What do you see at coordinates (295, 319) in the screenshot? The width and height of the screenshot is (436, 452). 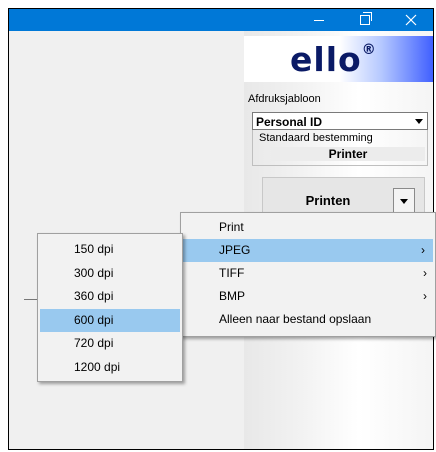 I see `menu-item-label: Alleen naar bestand opslaan` at bounding box center [295, 319].